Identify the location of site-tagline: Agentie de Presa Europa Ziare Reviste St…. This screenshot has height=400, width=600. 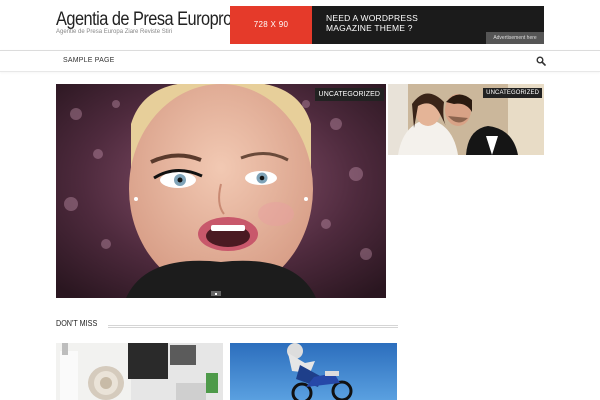
(114, 32).